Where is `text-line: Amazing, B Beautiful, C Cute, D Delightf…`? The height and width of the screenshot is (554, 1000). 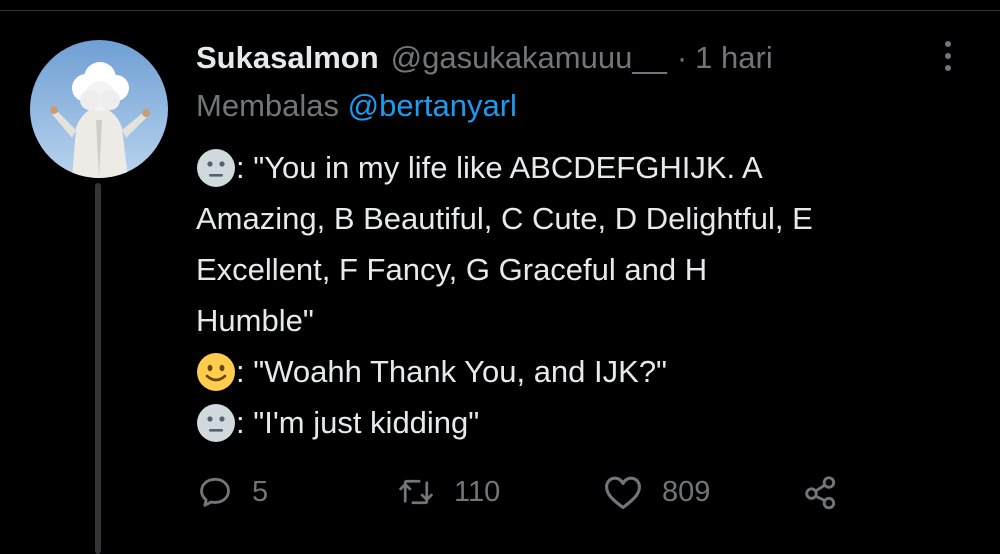
text-line: Amazing, B Beautiful, C Cute, D Delightf… is located at coordinates (586, 218).